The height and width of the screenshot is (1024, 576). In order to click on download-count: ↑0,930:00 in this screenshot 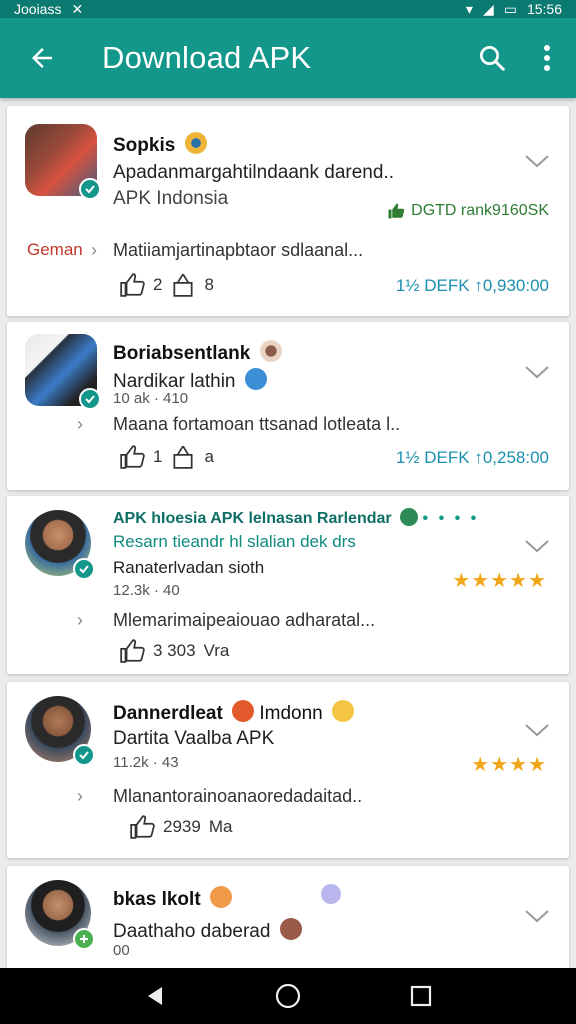, I will do `click(511, 285)`.